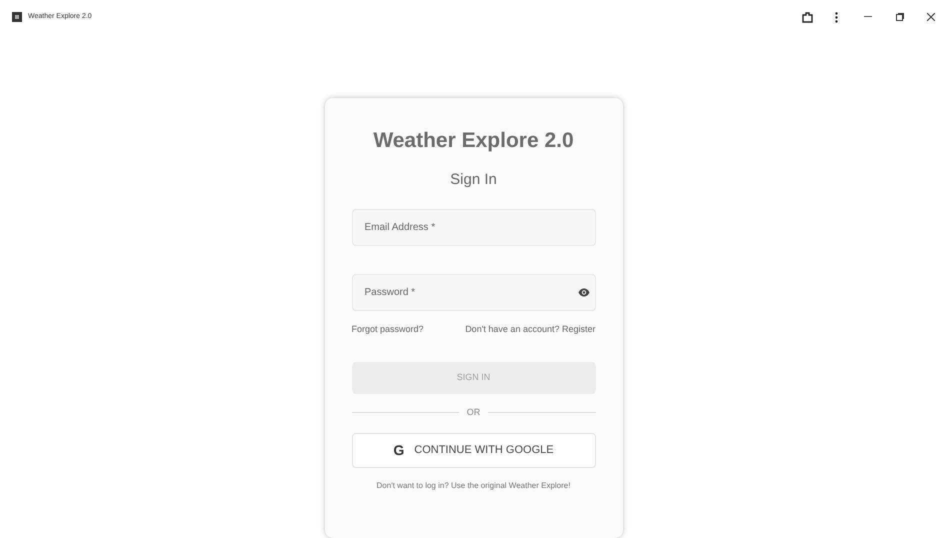  What do you see at coordinates (473, 412) in the screenshot?
I see `divider-label: OR` at bounding box center [473, 412].